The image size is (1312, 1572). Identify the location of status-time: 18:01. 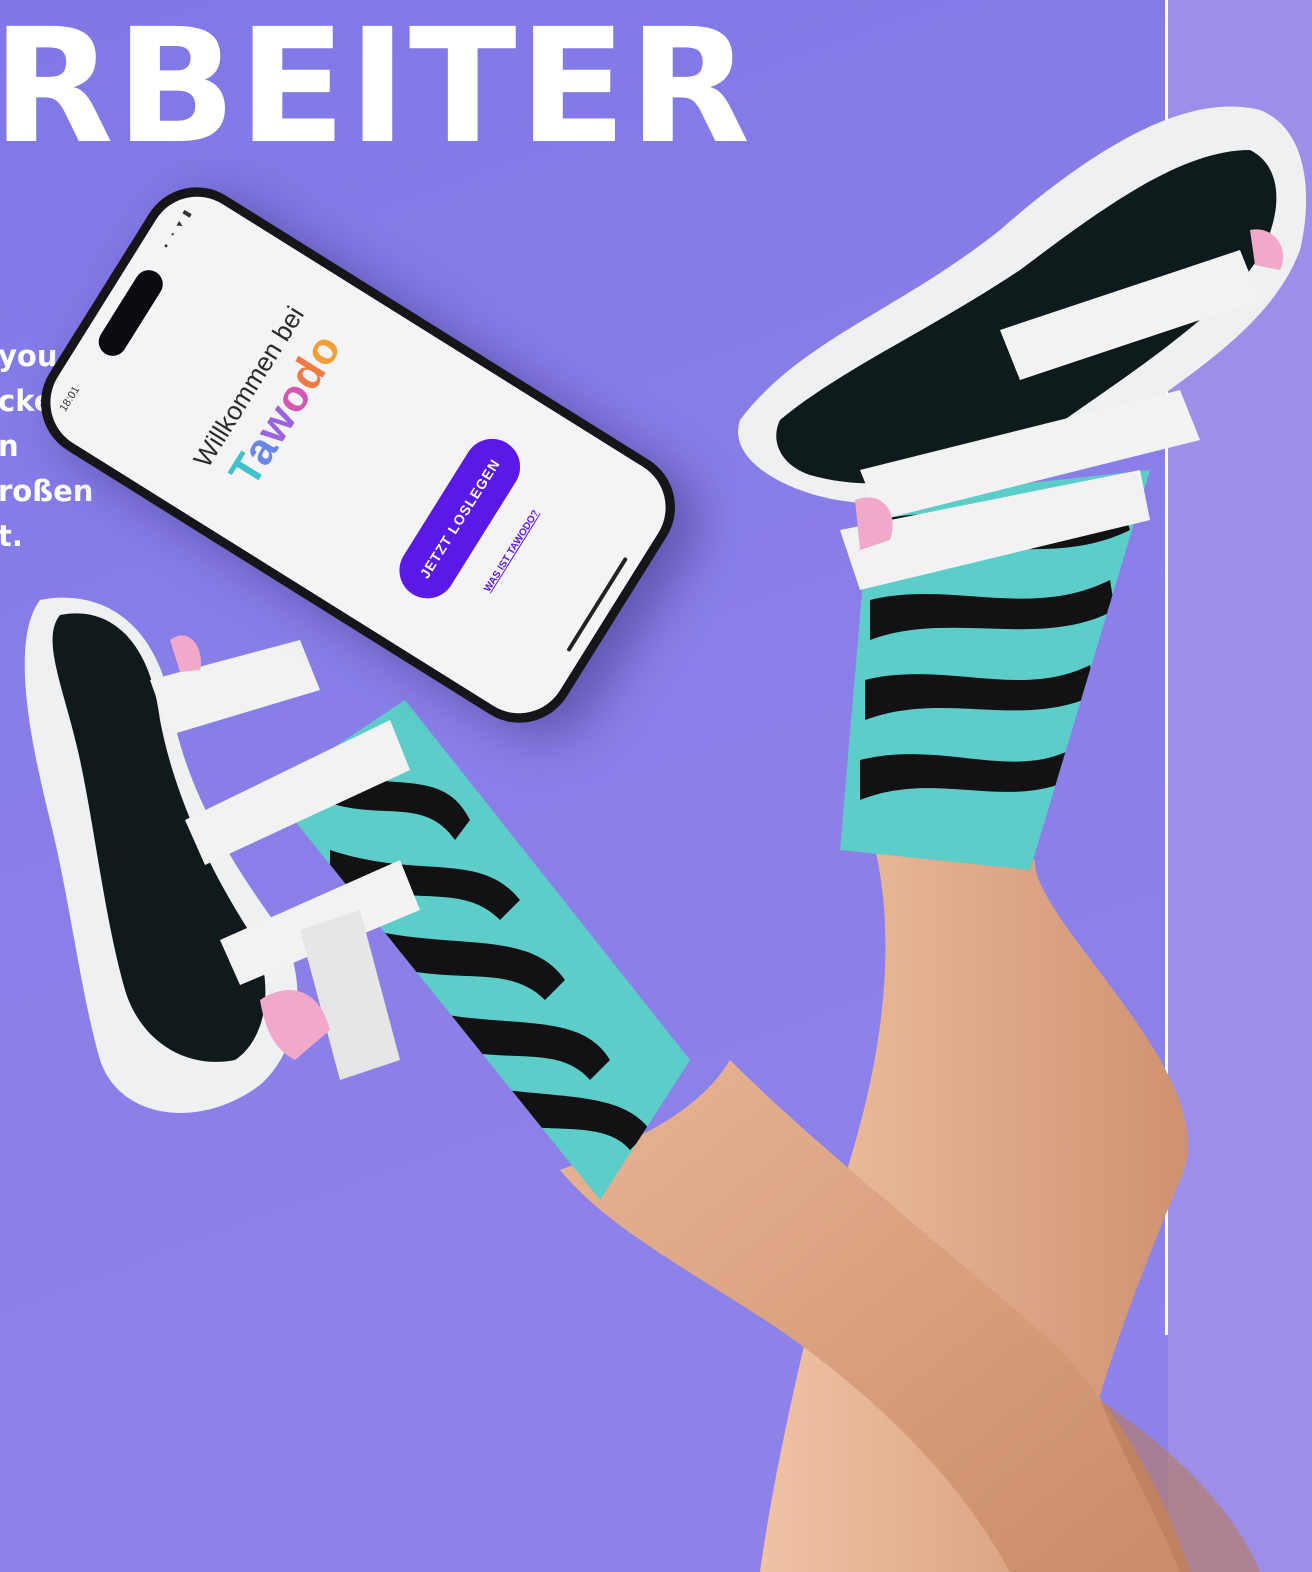
(70, 399).